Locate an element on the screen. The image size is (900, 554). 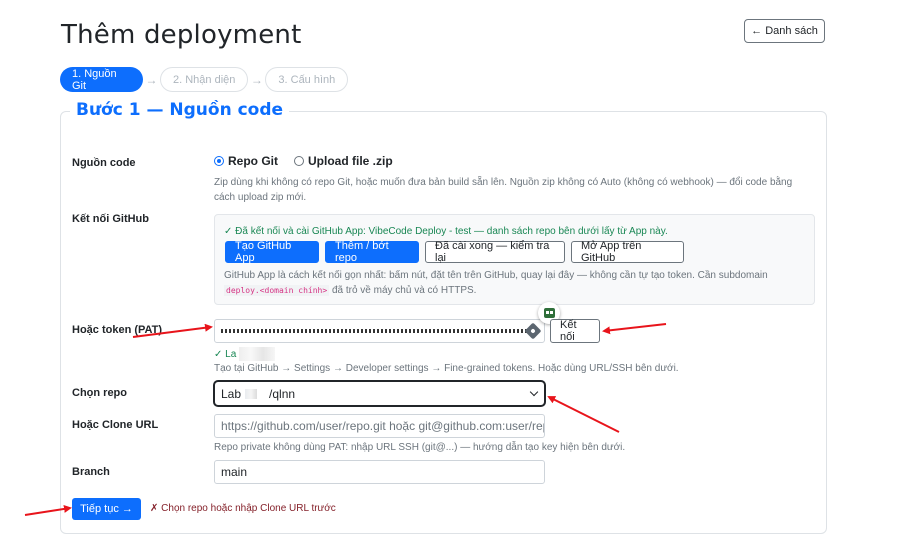
connect-token-button: Kết nối is located at coordinates (575, 331).